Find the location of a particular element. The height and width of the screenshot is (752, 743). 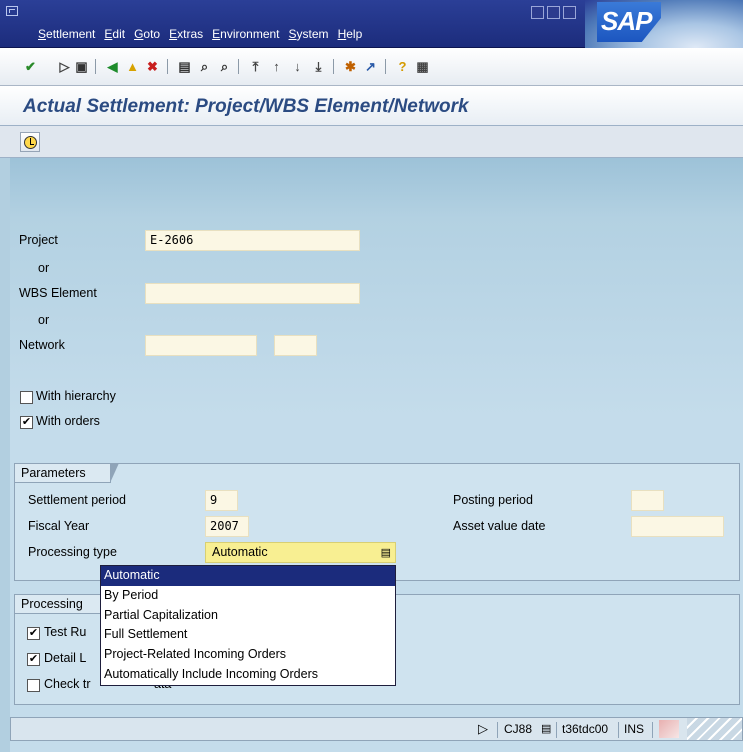

posting-period-label: Posting period is located at coordinates (493, 500).